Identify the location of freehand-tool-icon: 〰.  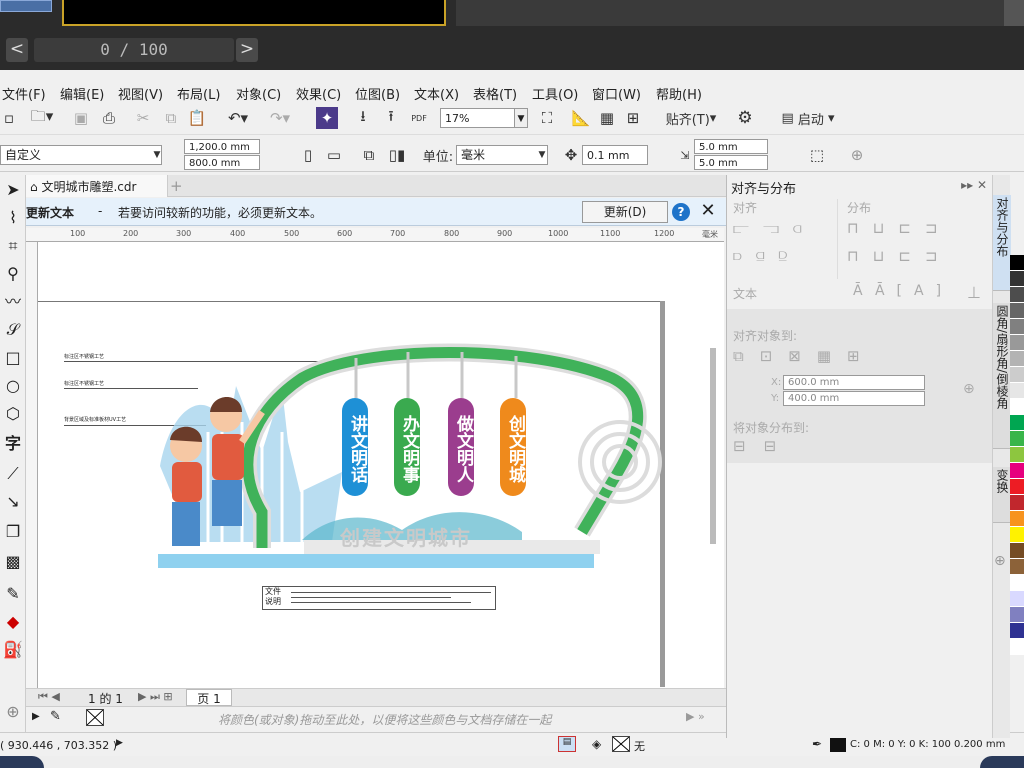
(13, 302).